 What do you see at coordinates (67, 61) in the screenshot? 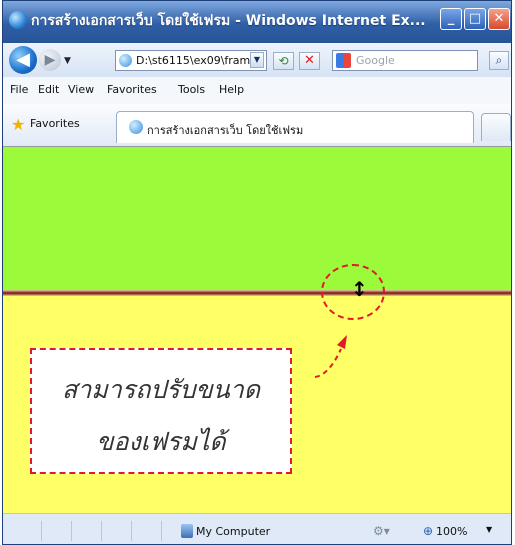
I see `history-dropdown-icon: ▼` at bounding box center [67, 61].